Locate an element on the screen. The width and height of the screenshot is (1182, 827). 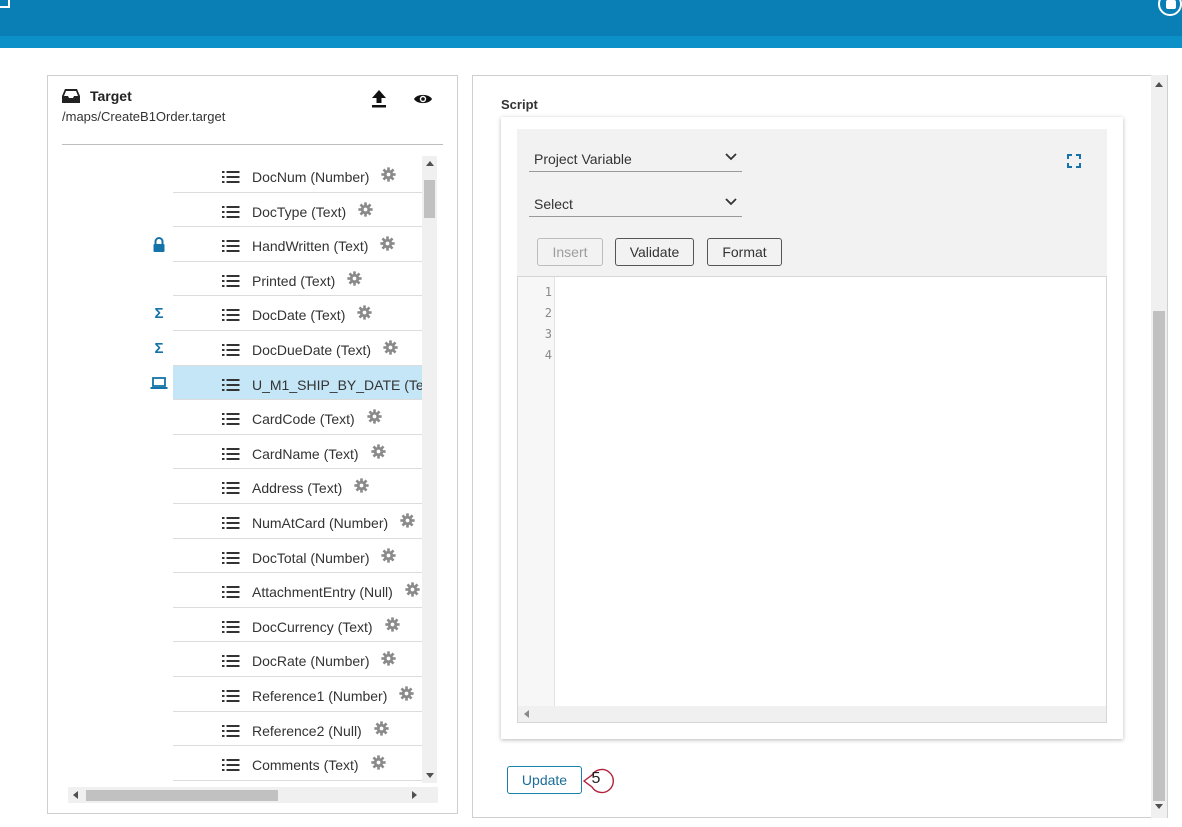
tree-row-label: Comments (Text) is located at coordinates (305, 765).